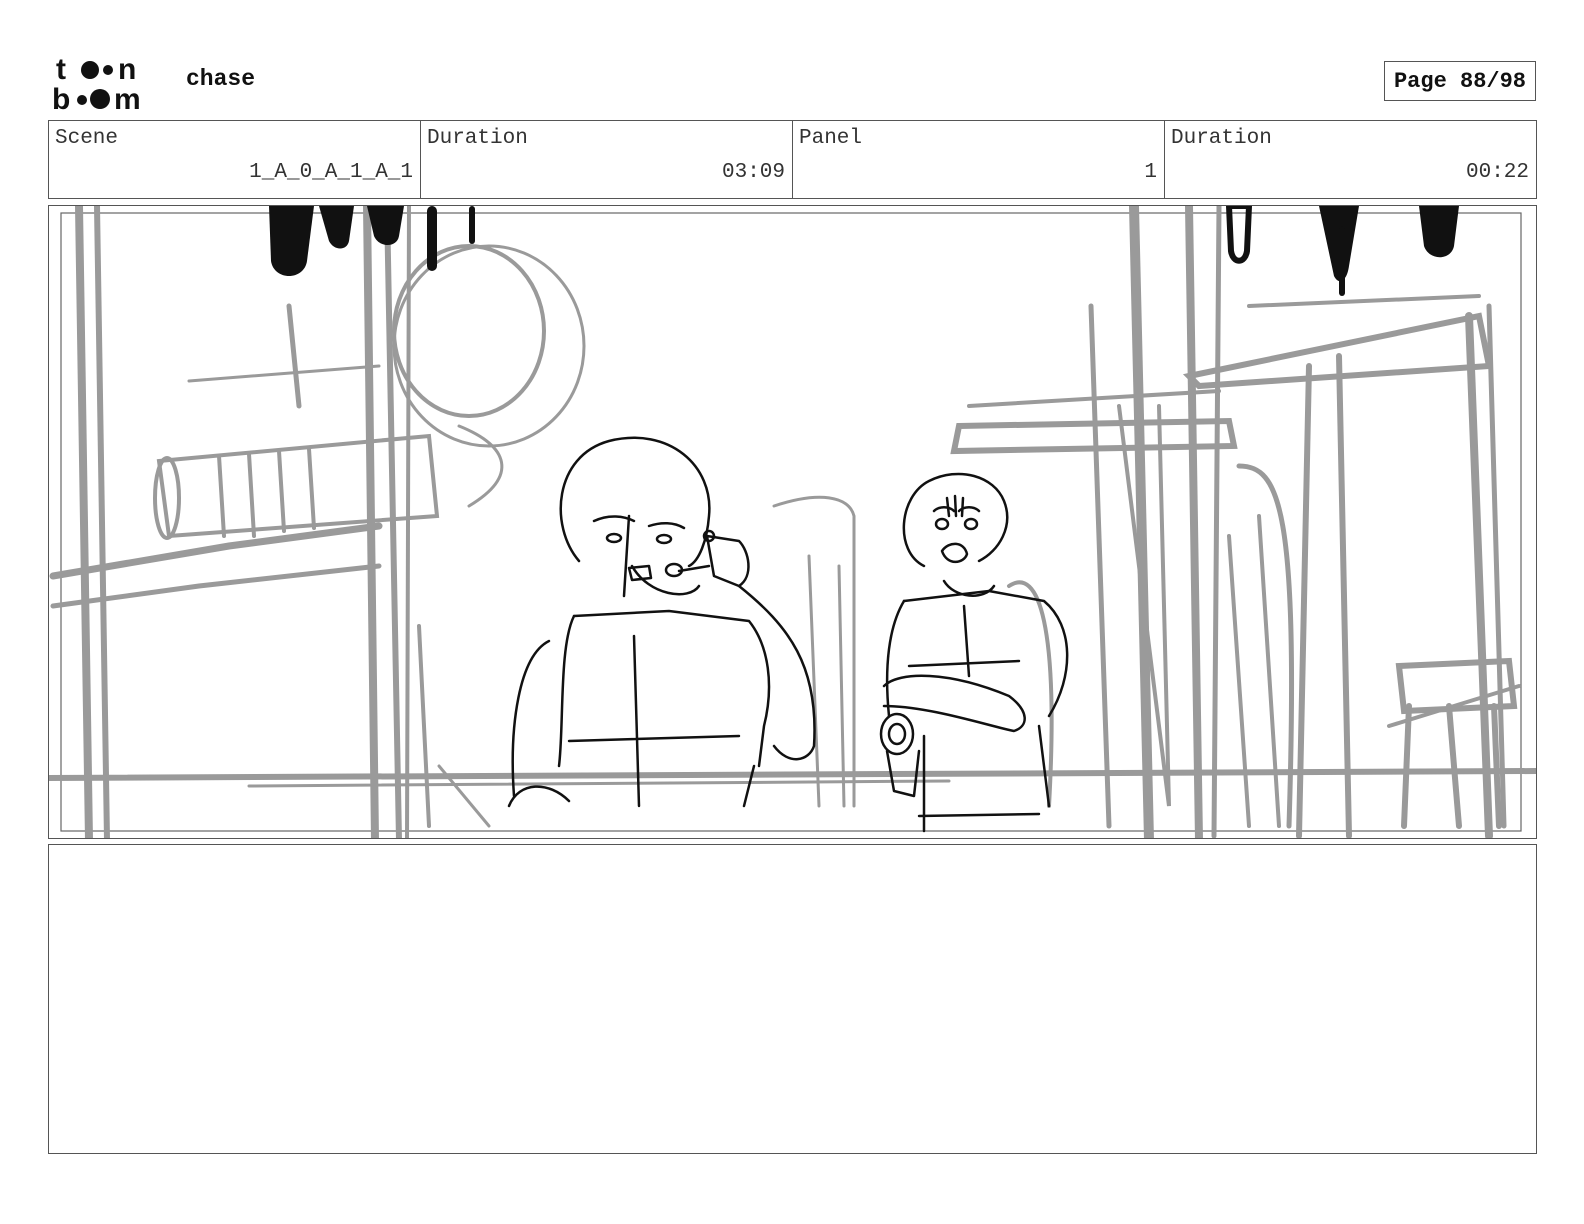  Describe the element at coordinates (979, 159) in the screenshot. I see `panel-cell: Panel 1` at that location.